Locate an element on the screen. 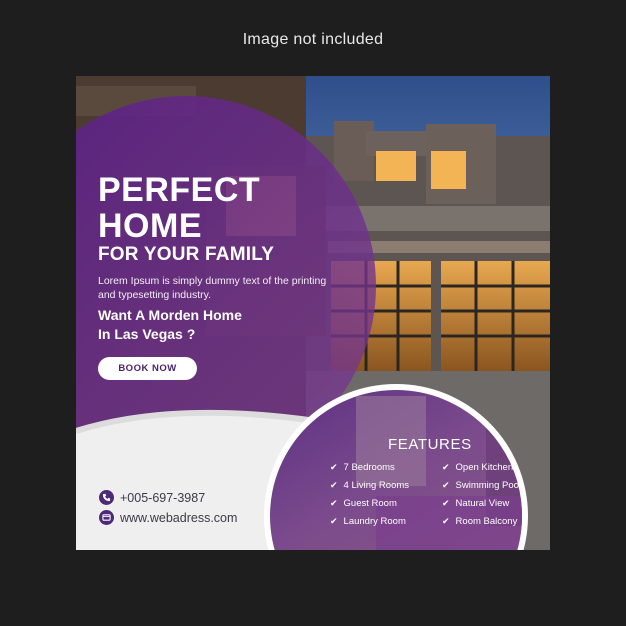 The image size is (626, 626). website-contact: www.webadress.com is located at coordinates (168, 517).